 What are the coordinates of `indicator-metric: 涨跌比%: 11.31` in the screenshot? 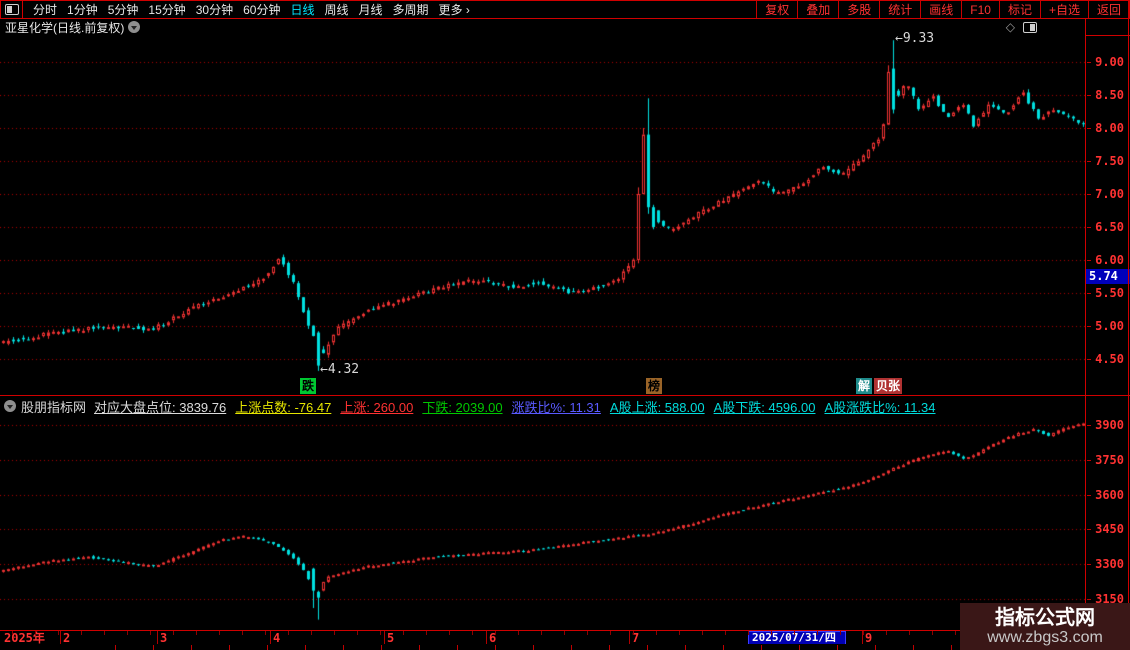 It's located at (556, 407).